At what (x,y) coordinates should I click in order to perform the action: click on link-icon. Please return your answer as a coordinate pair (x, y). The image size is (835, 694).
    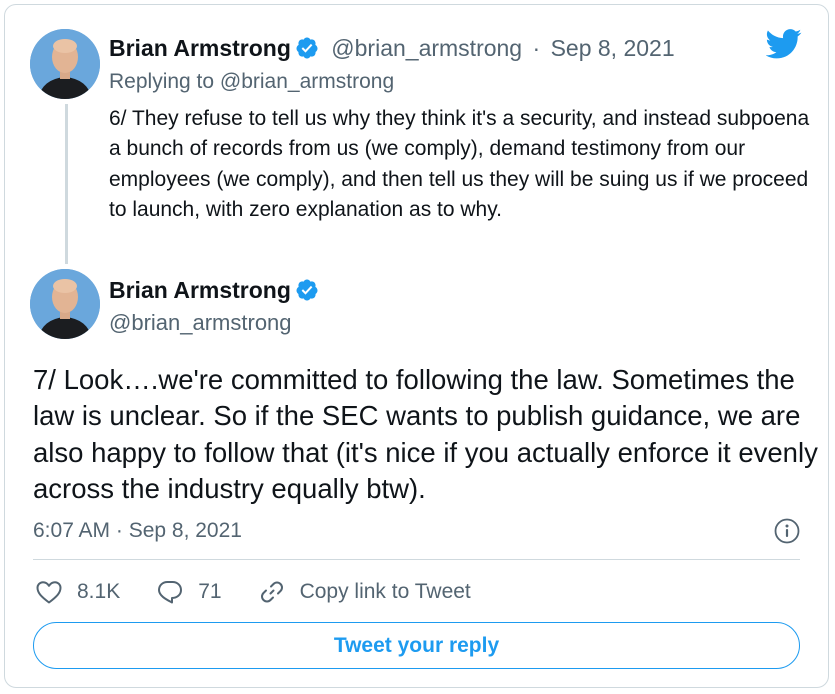
    Looking at the image, I should click on (271, 592).